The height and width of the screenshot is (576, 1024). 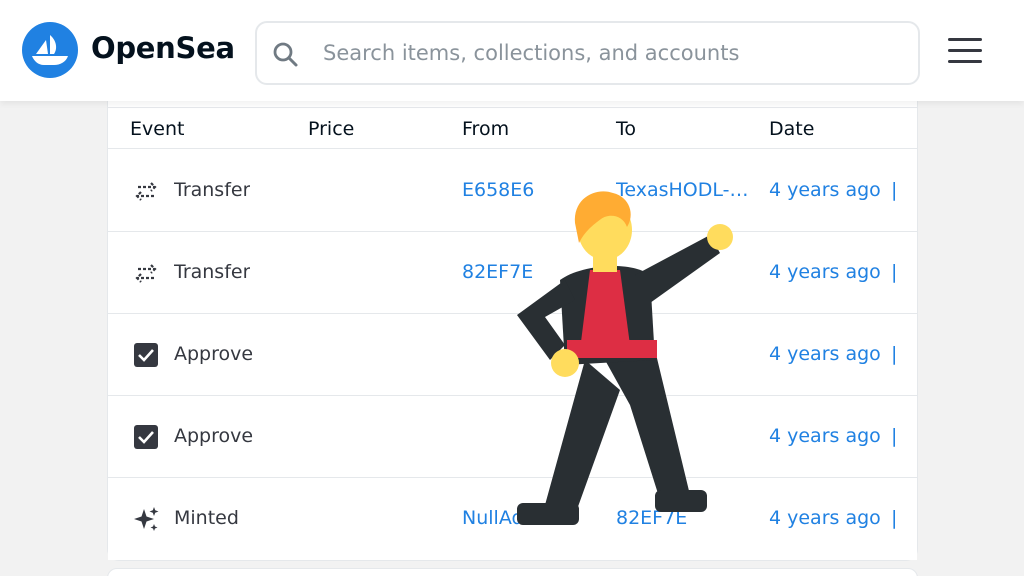 I want to click on man-dancing-emoji-icon, so click(x=625, y=358).